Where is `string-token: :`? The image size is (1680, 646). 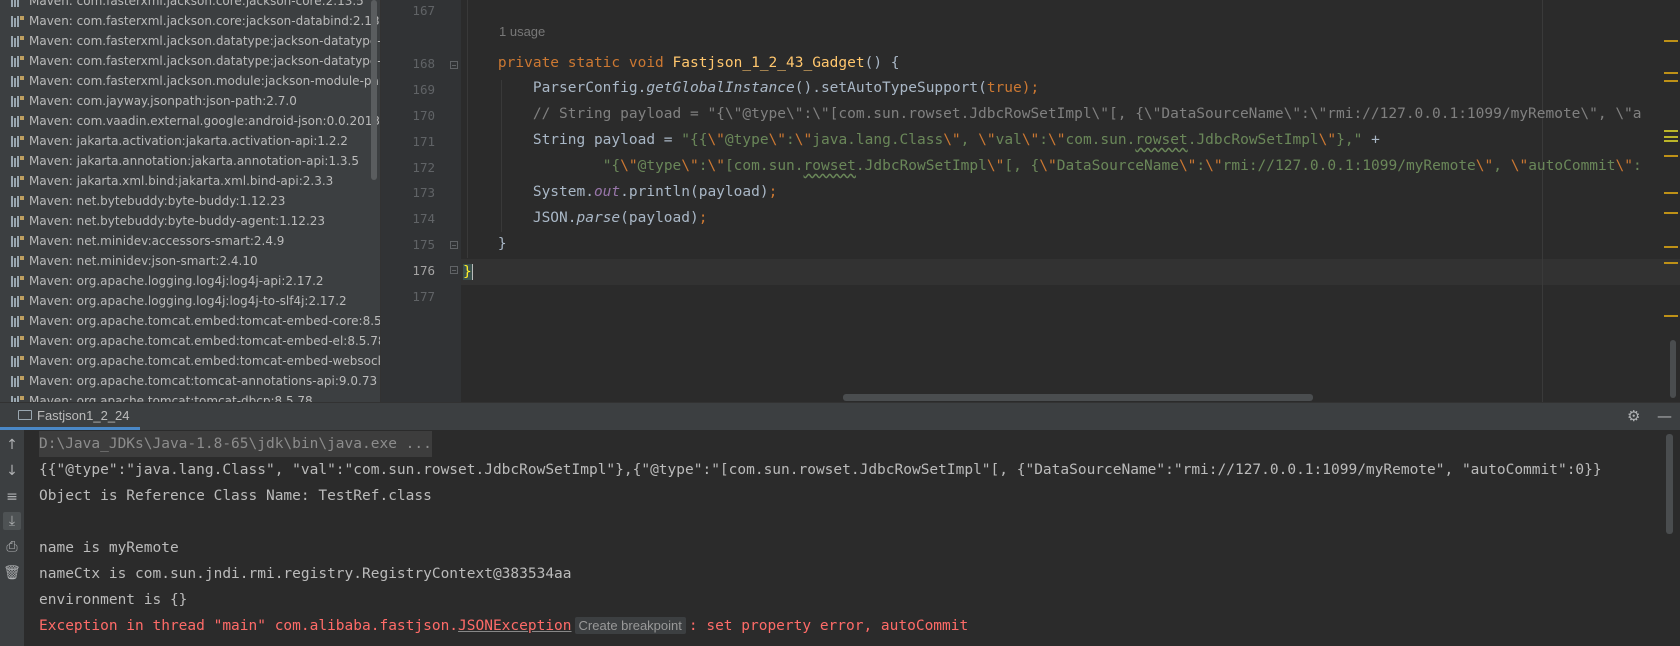 string-token: : is located at coordinates (1637, 166).